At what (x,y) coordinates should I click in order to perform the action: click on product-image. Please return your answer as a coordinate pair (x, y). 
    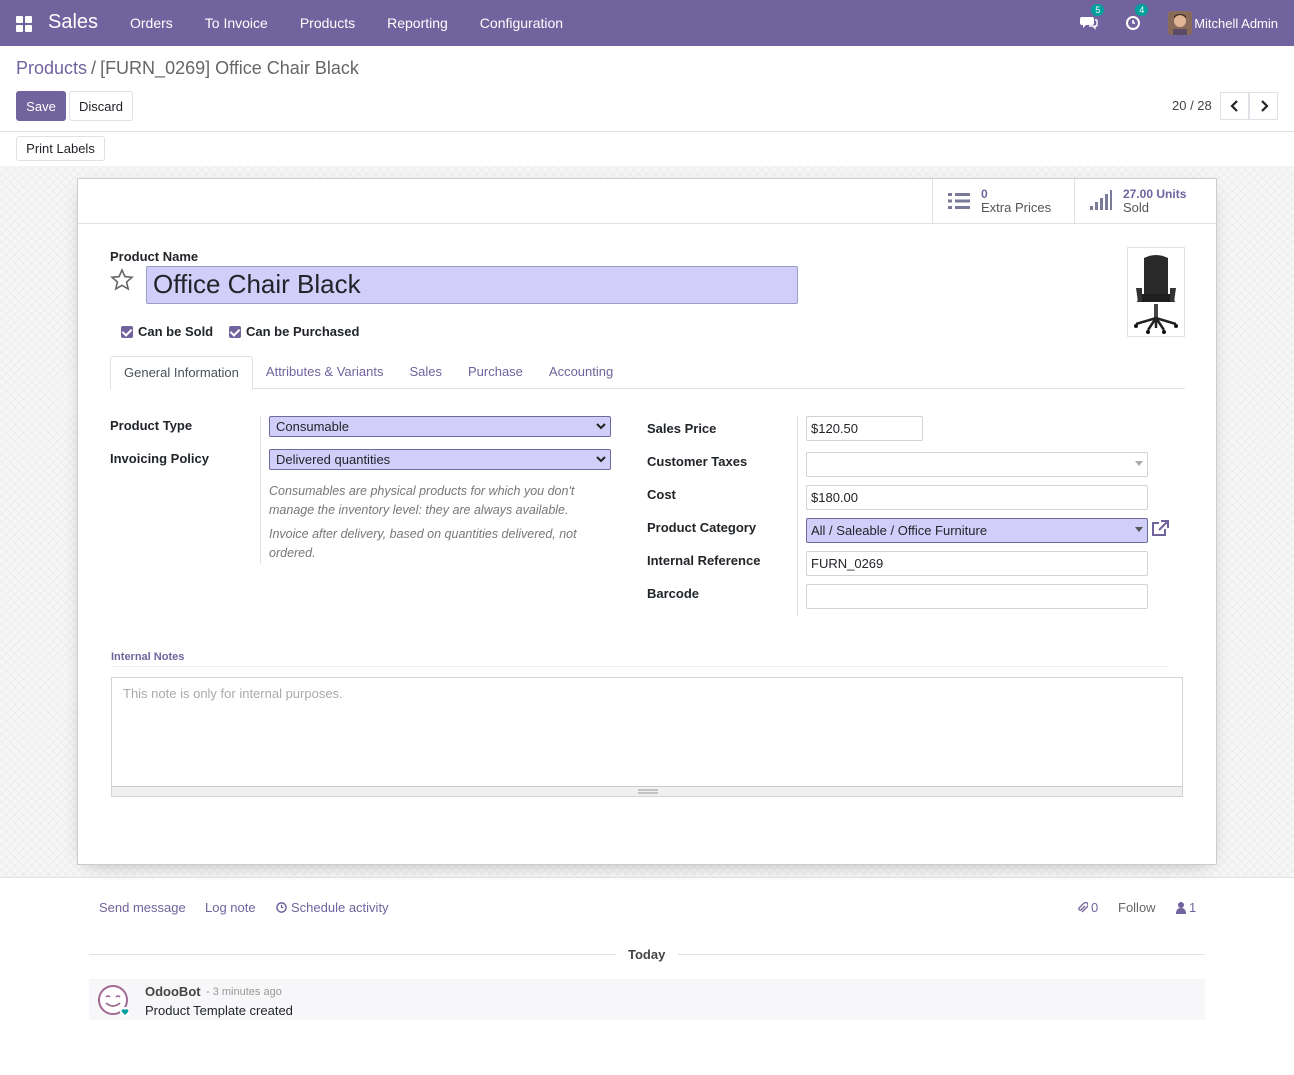
    Looking at the image, I should click on (1156, 292).